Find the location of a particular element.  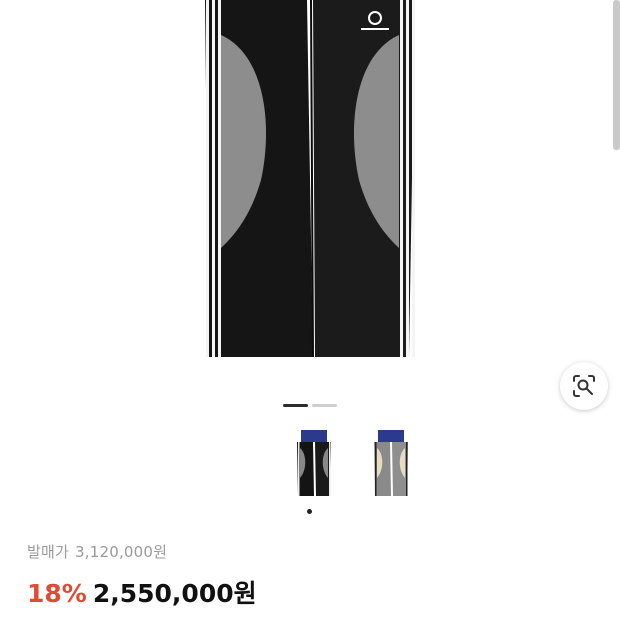

pager-dot-active is located at coordinates (295, 405).